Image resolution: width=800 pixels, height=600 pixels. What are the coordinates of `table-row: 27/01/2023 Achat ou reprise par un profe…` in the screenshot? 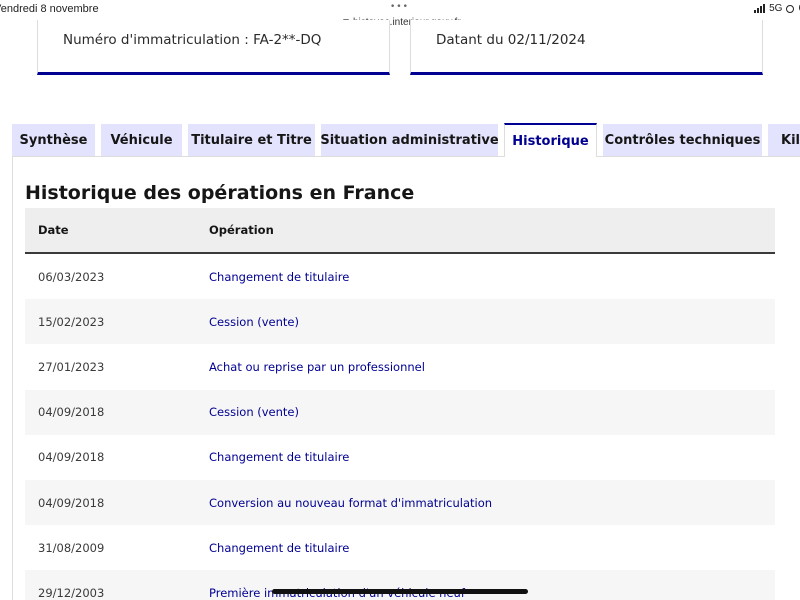 It's located at (400, 367).